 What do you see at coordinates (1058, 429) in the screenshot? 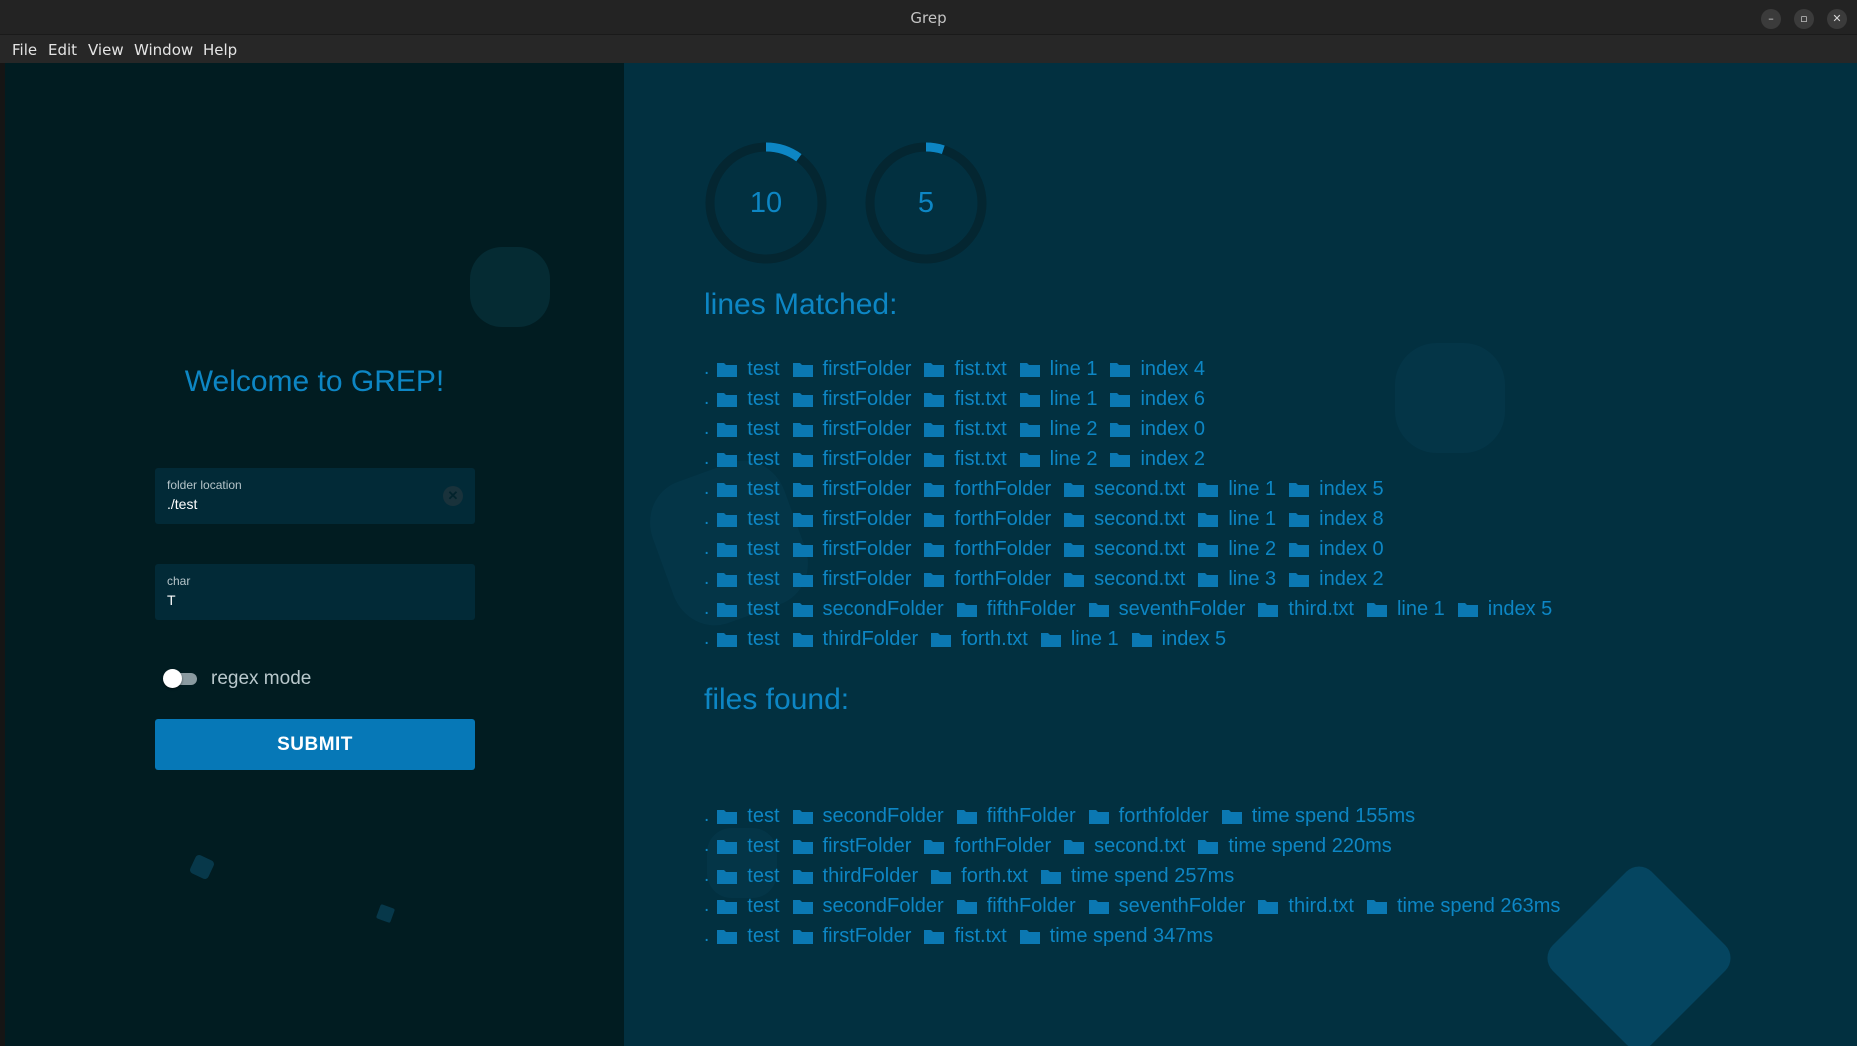
I see `path-segment: line 2` at bounding box center [1058, 429].